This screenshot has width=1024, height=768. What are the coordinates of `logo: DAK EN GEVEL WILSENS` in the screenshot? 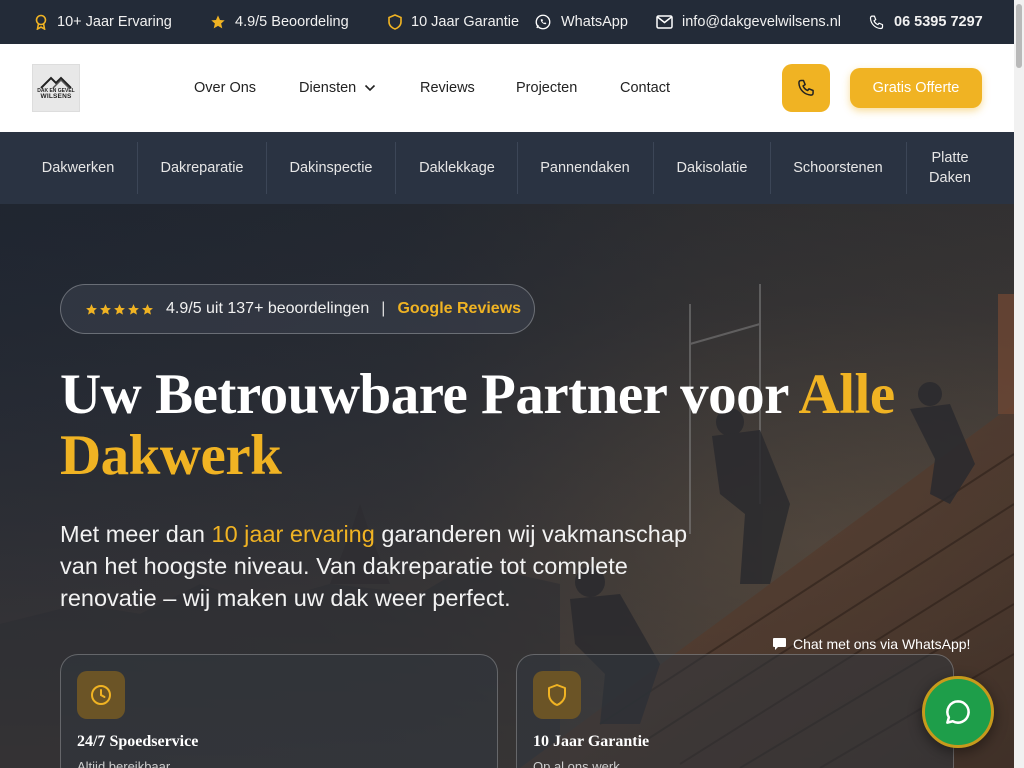 It's located at (56, 88).